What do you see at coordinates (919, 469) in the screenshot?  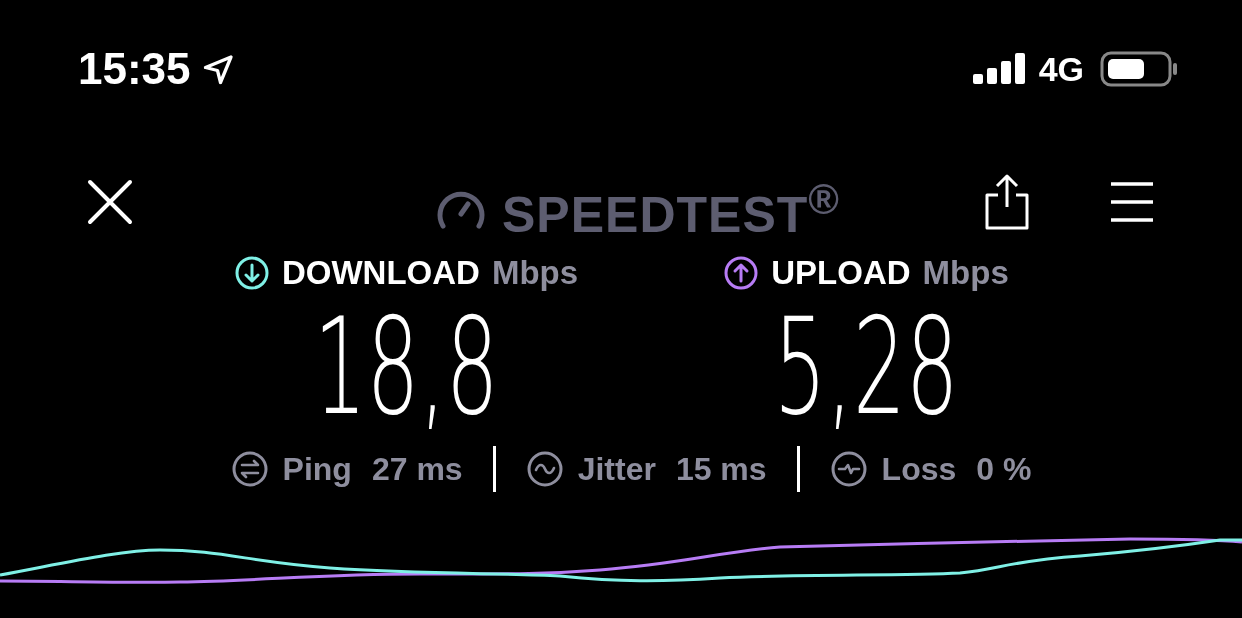 I see `metric-label: Loss` at bounding box center [919, 469].